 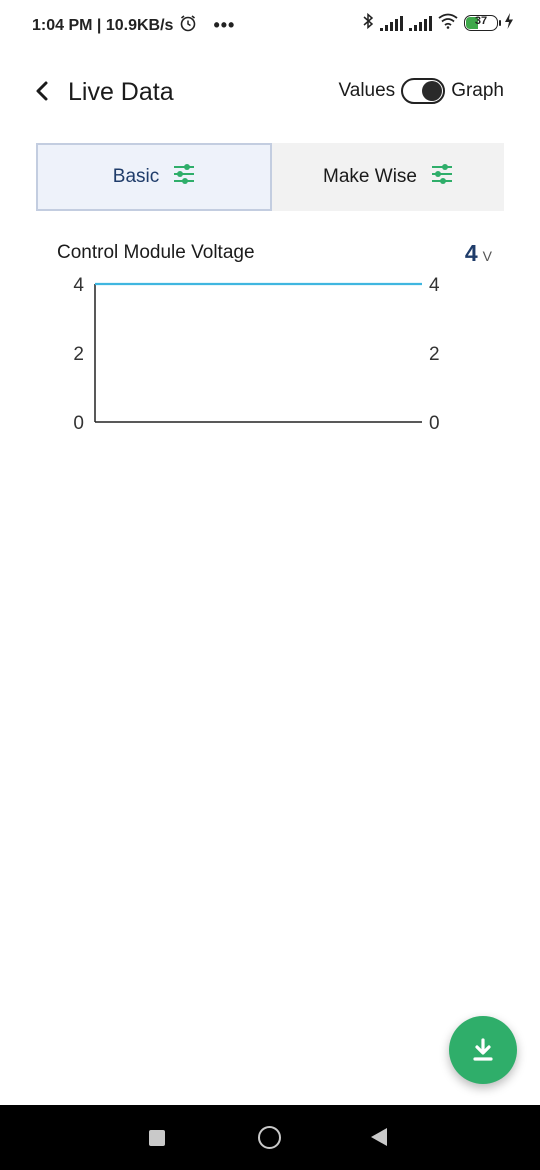 What do you see at coordinates (448, 22) in the screenshot?
I see `wifi-icon` at bounding box center [448, 22].